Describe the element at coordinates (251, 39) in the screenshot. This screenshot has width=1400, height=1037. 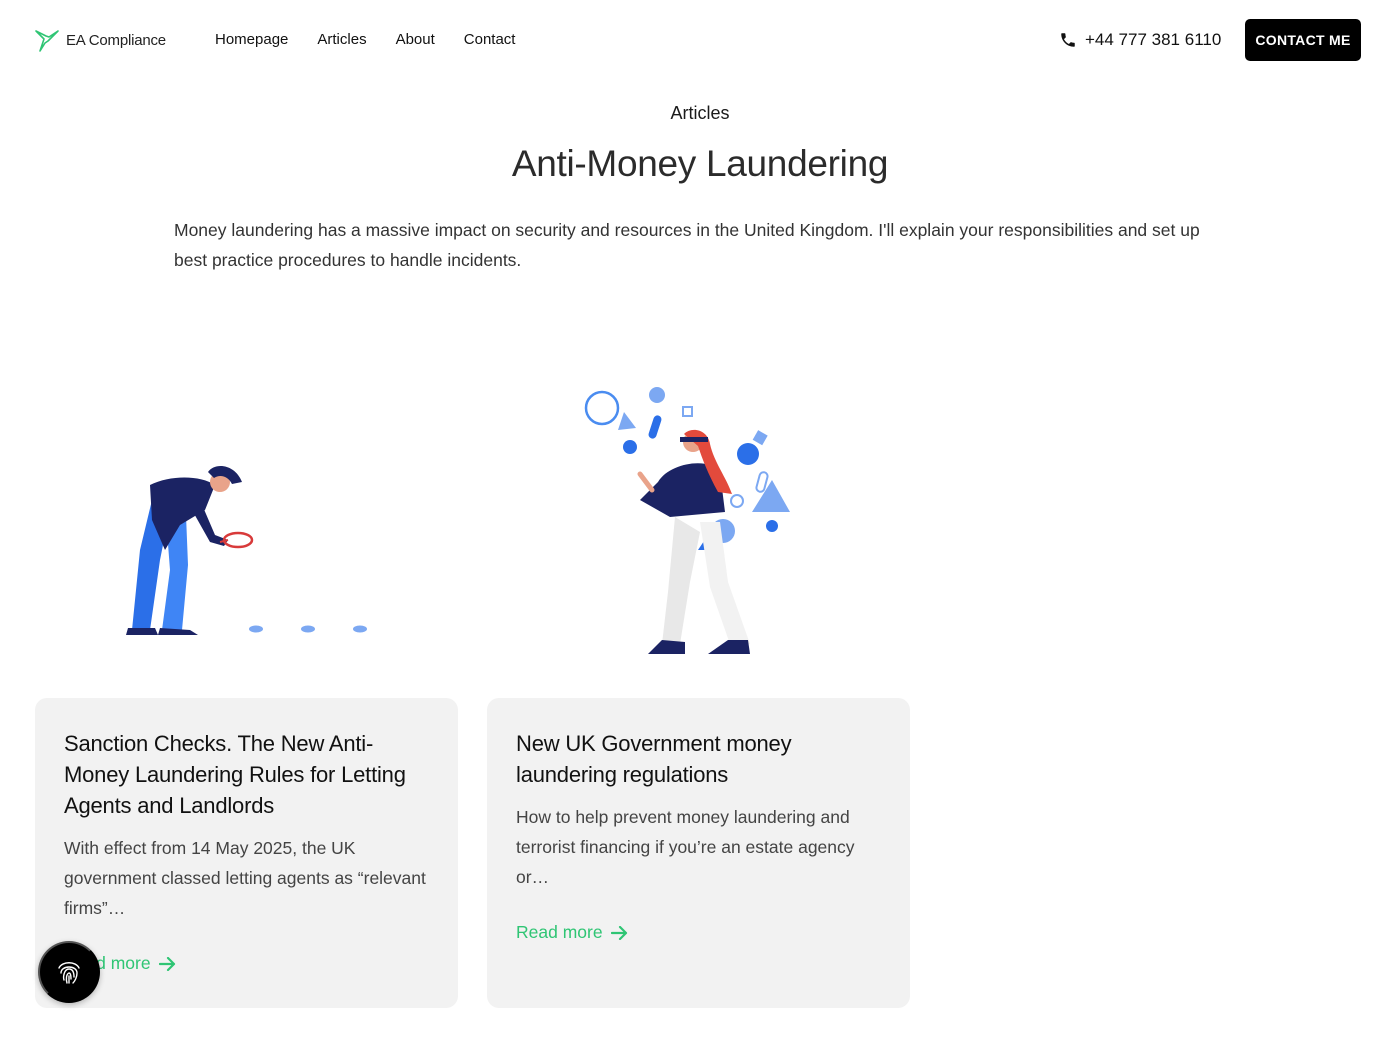
I see `nav-homepage: Homepage` at that location.